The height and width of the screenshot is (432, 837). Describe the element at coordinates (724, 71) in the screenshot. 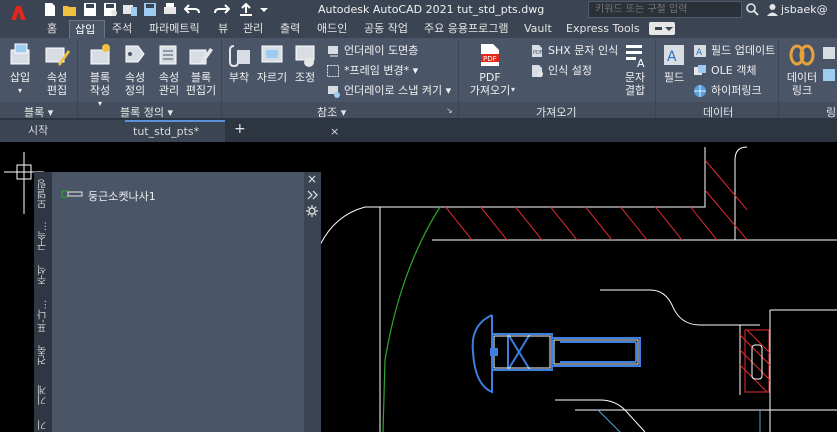

I see `ole-object-button: OLE 객체` at that location.